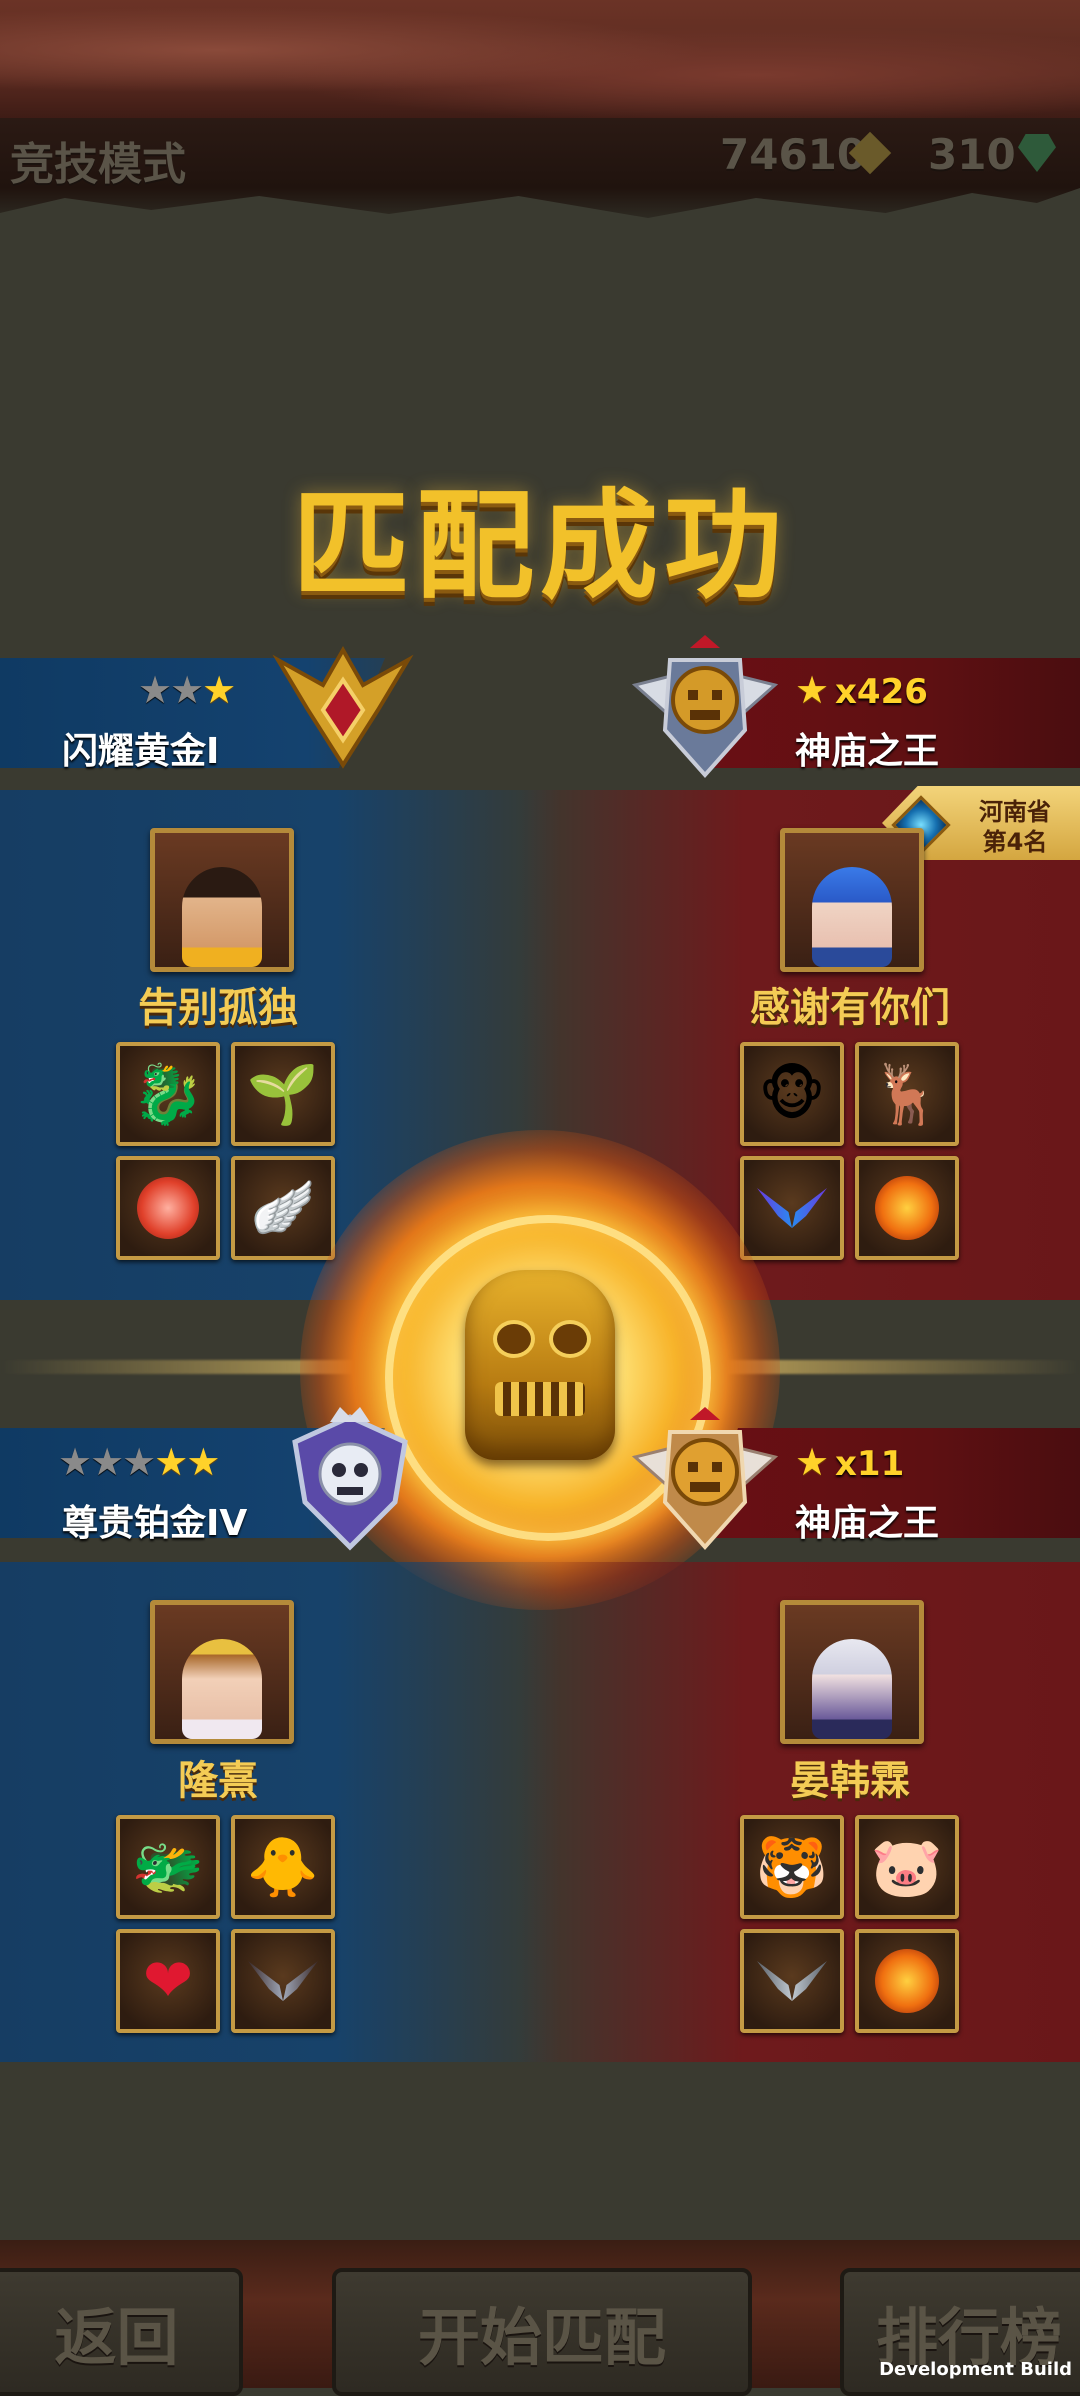  Describe the element at coordinates (283, 1208) in the screenshot. I see `silver-wings-icon: 🪽` at that location.